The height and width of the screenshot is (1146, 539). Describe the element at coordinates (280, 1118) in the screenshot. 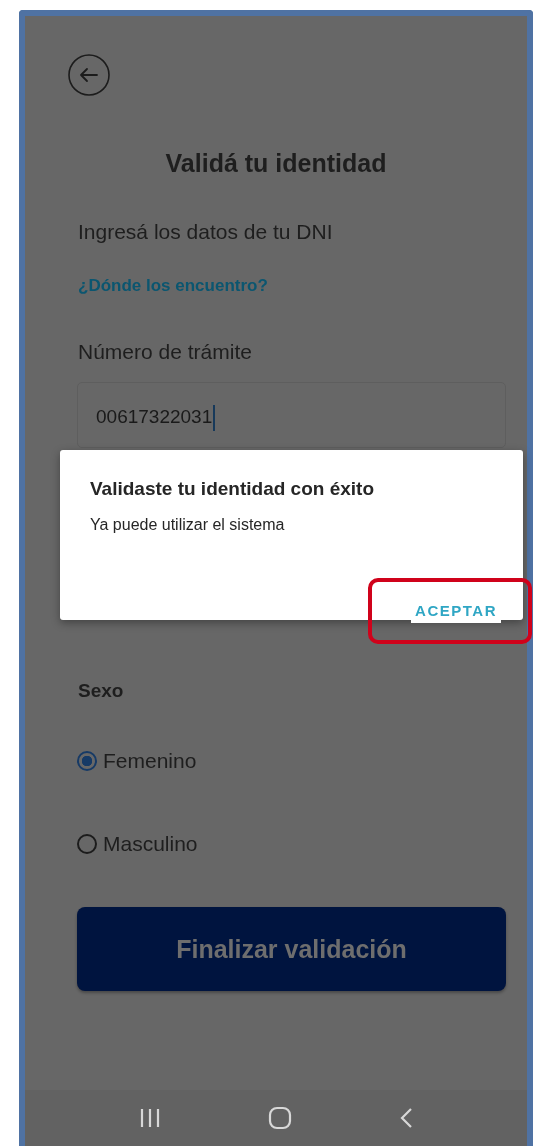

I see `home-icon` at that location.